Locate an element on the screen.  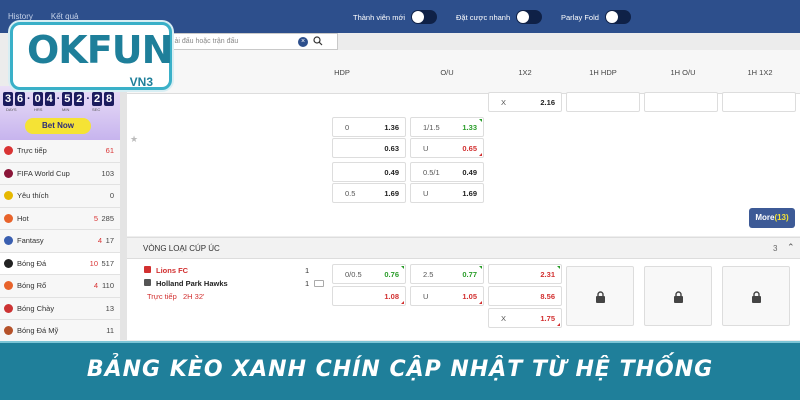
league-count: 3 is located at coordinates (775, 248).